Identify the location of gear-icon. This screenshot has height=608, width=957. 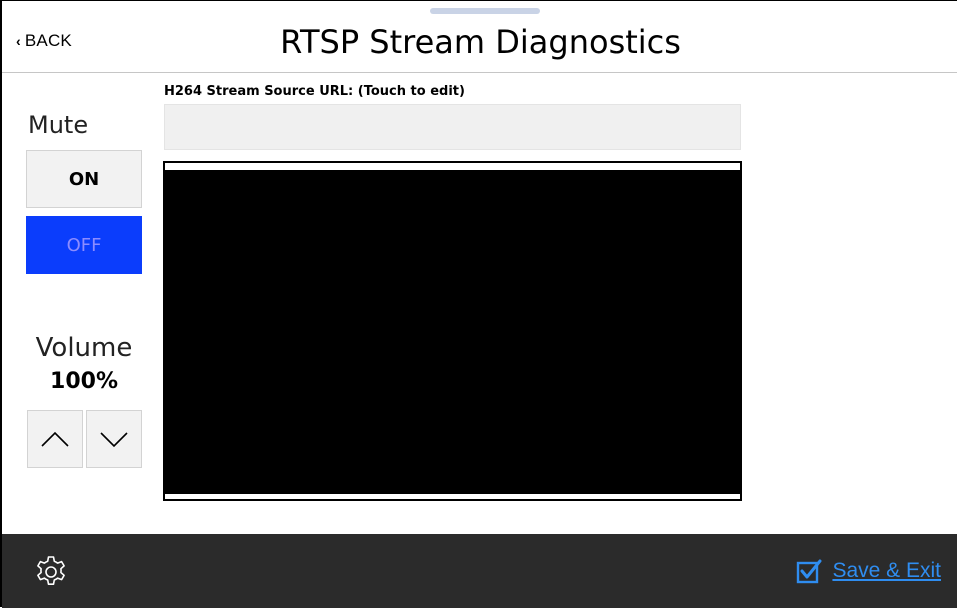
(51, 570).